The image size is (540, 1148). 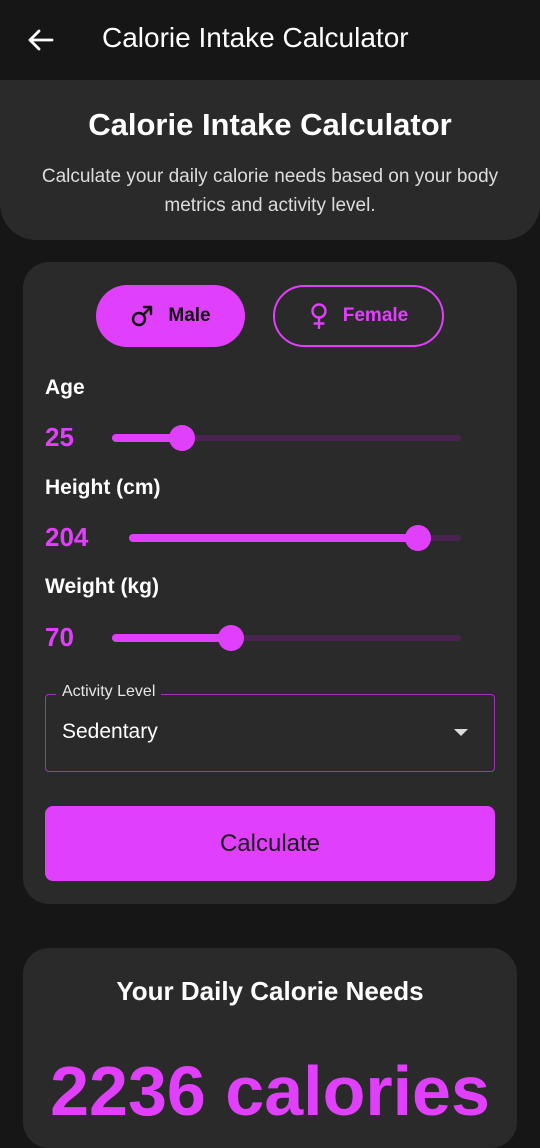 What do you see at coordinates (171, 638) in the screenshot?
I see `weight-slider-fill` at bounding box center [171, 638].